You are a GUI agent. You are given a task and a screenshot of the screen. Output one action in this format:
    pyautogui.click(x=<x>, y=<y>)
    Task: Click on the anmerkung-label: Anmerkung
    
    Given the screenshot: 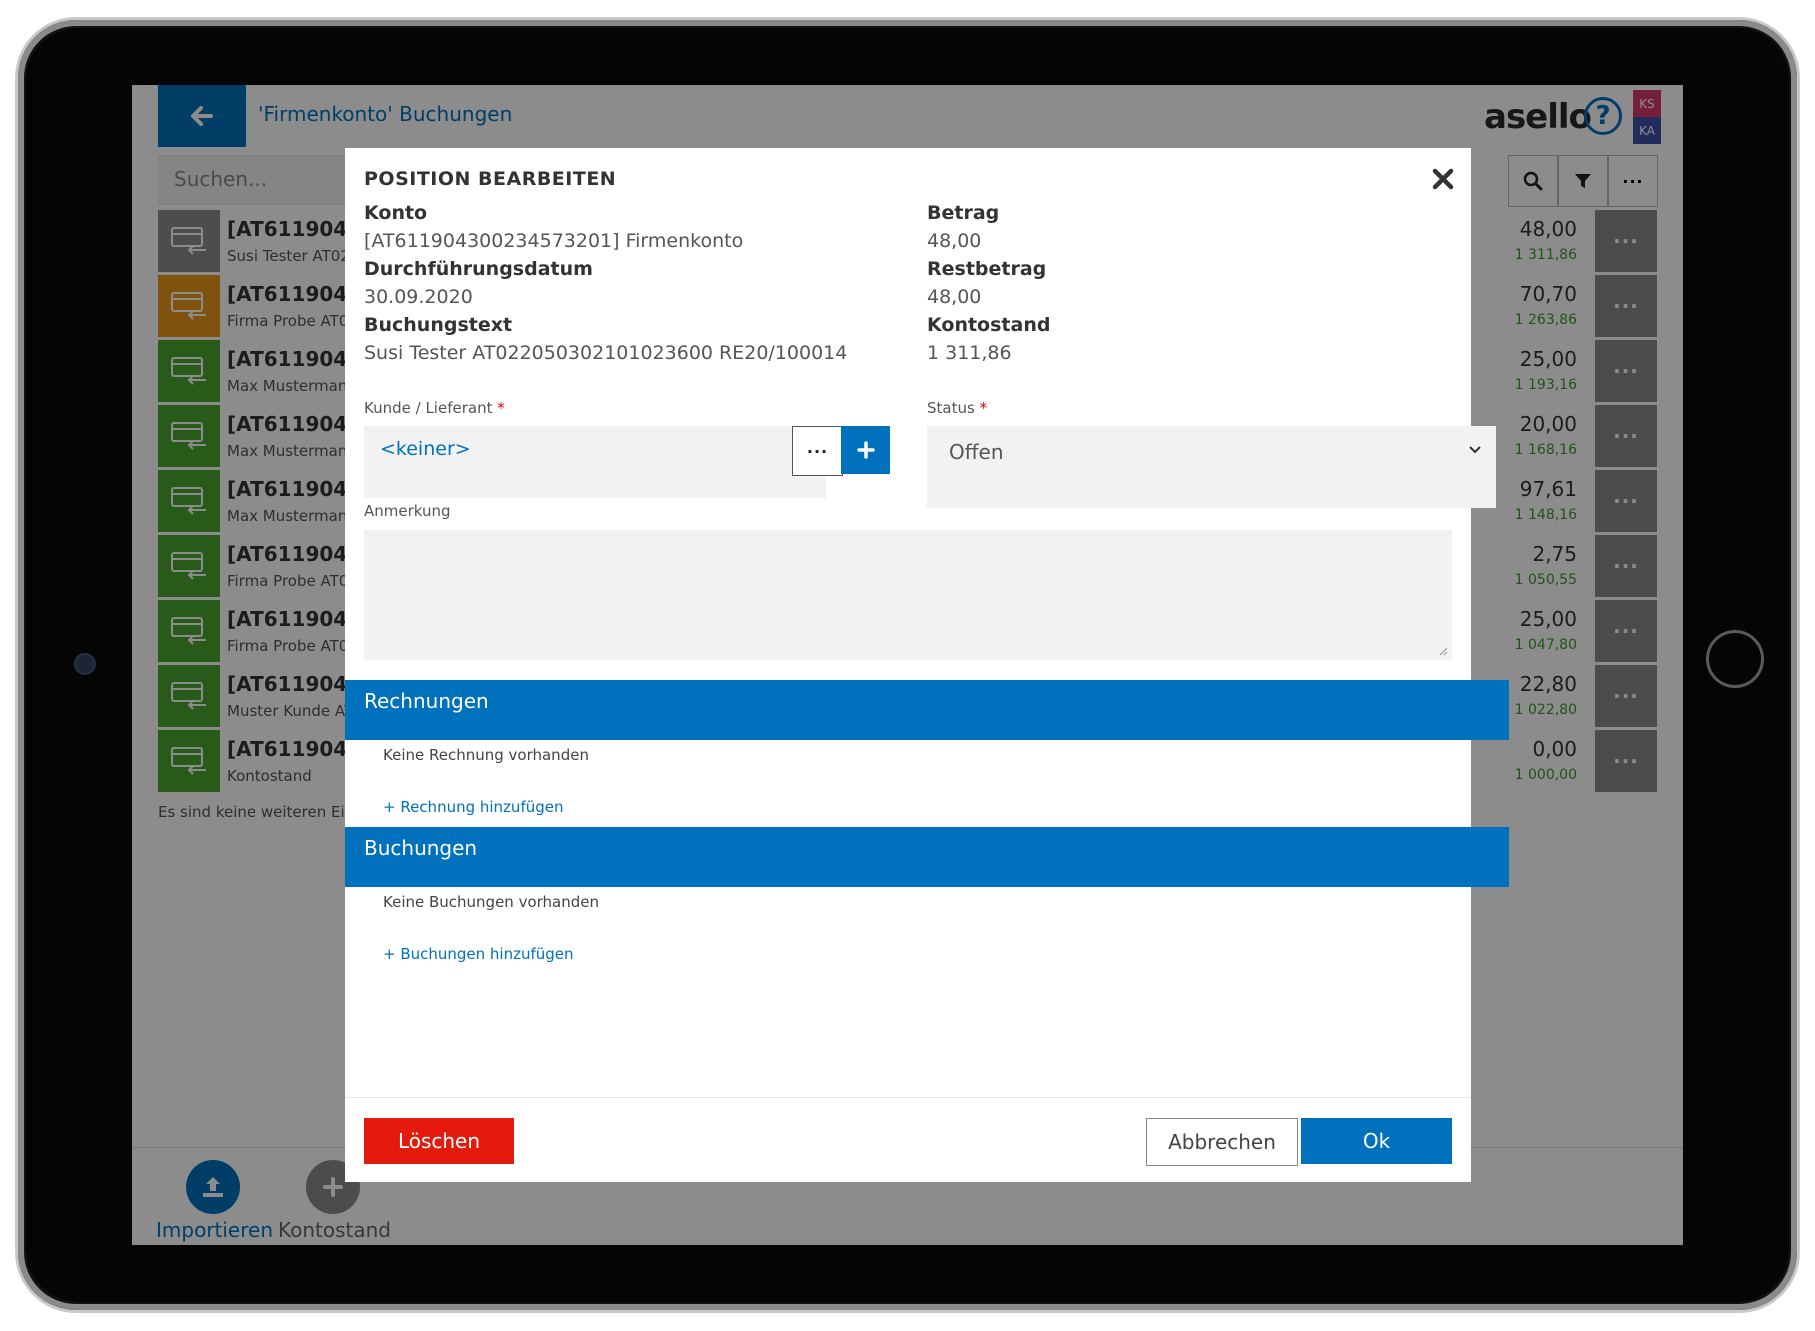 What is the action you would take?
    pyautogui.click(x=407, y=511)
    